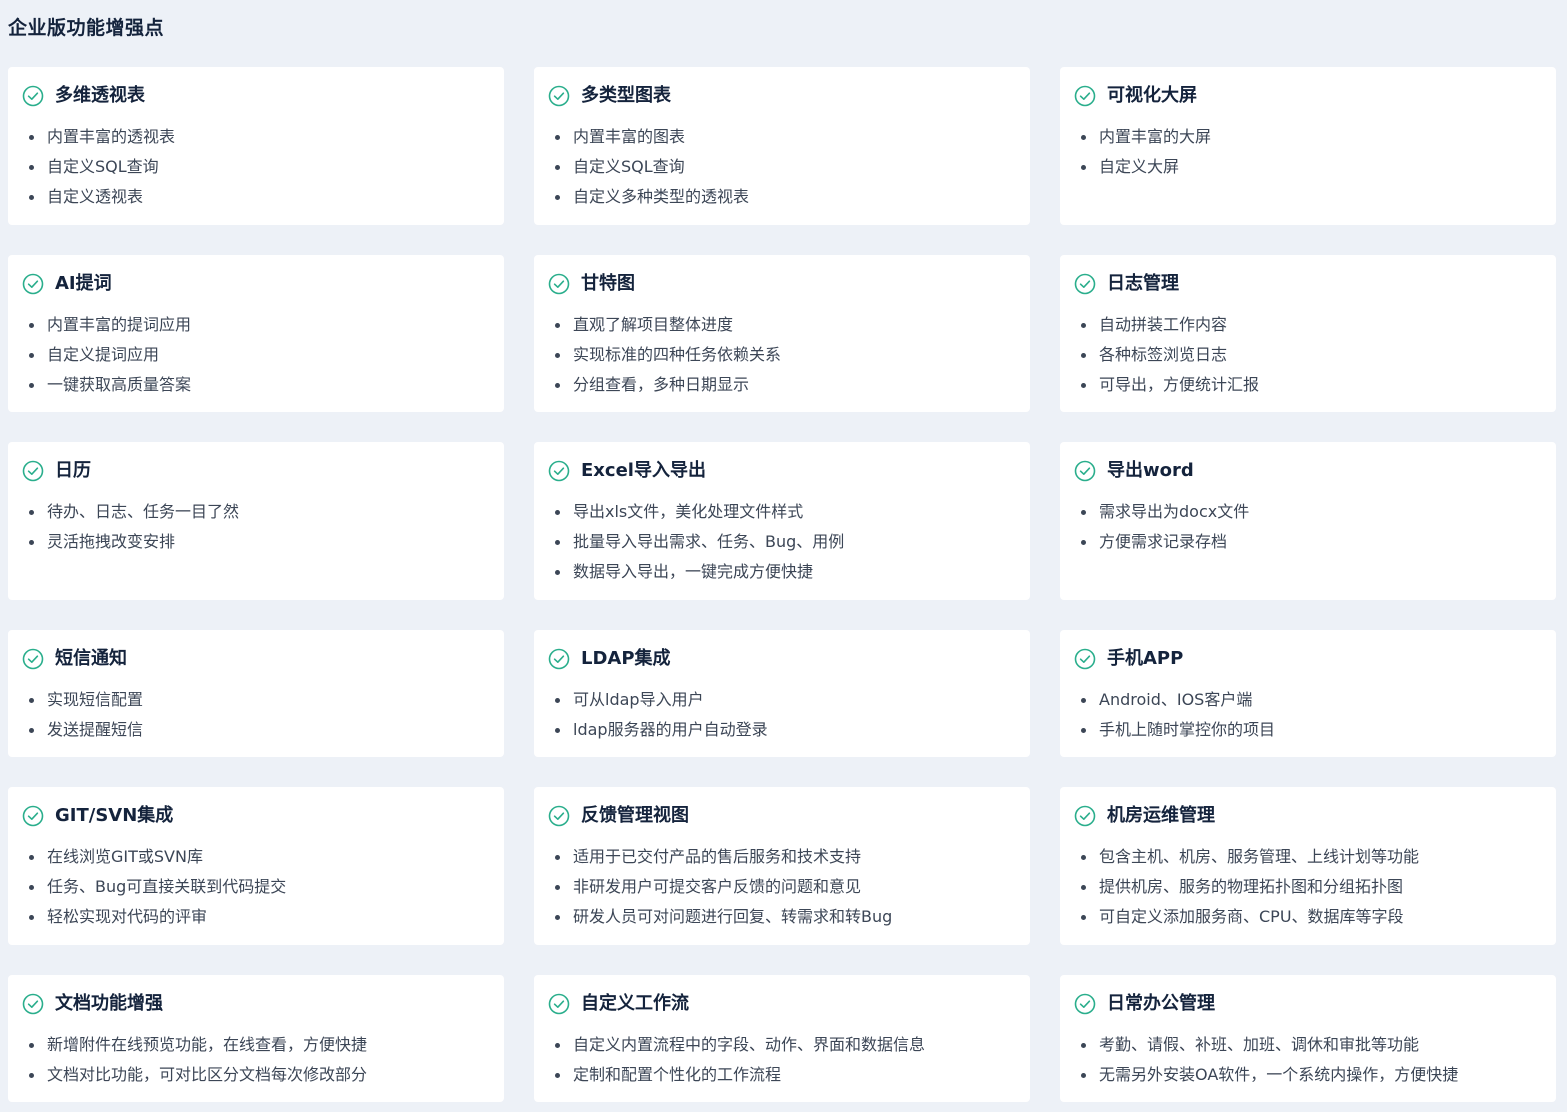 This screenshot has width=1567, height=1112. Describe the element at coordinates (717, 886) in the screenshot. I see `feature-list-item-text: 非研发用户可提交客户反馈的问题和意见` at that location.